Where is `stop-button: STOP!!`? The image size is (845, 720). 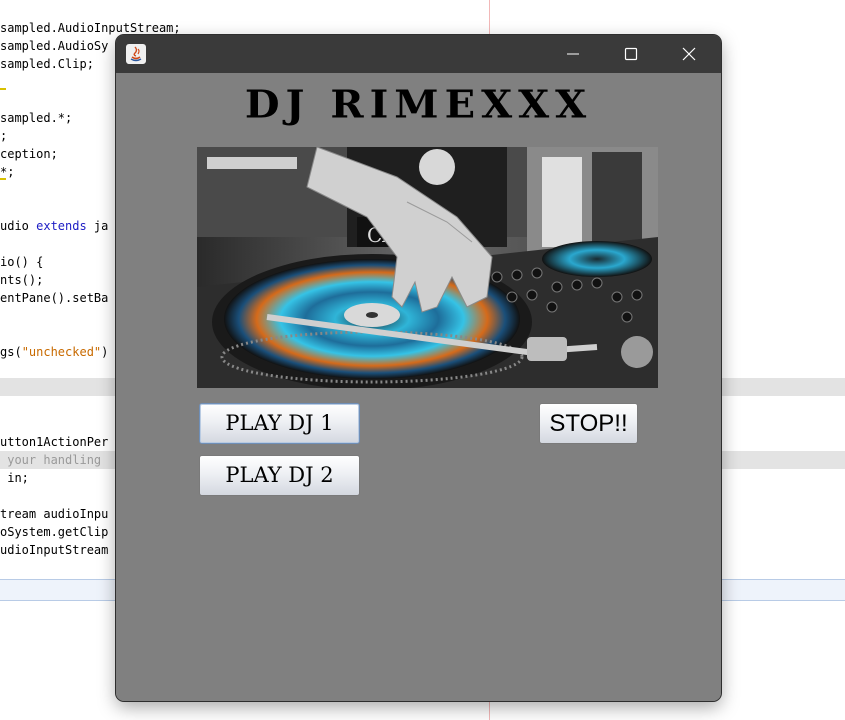
stop-button: STOP!! is located at coordinates (588, 423).